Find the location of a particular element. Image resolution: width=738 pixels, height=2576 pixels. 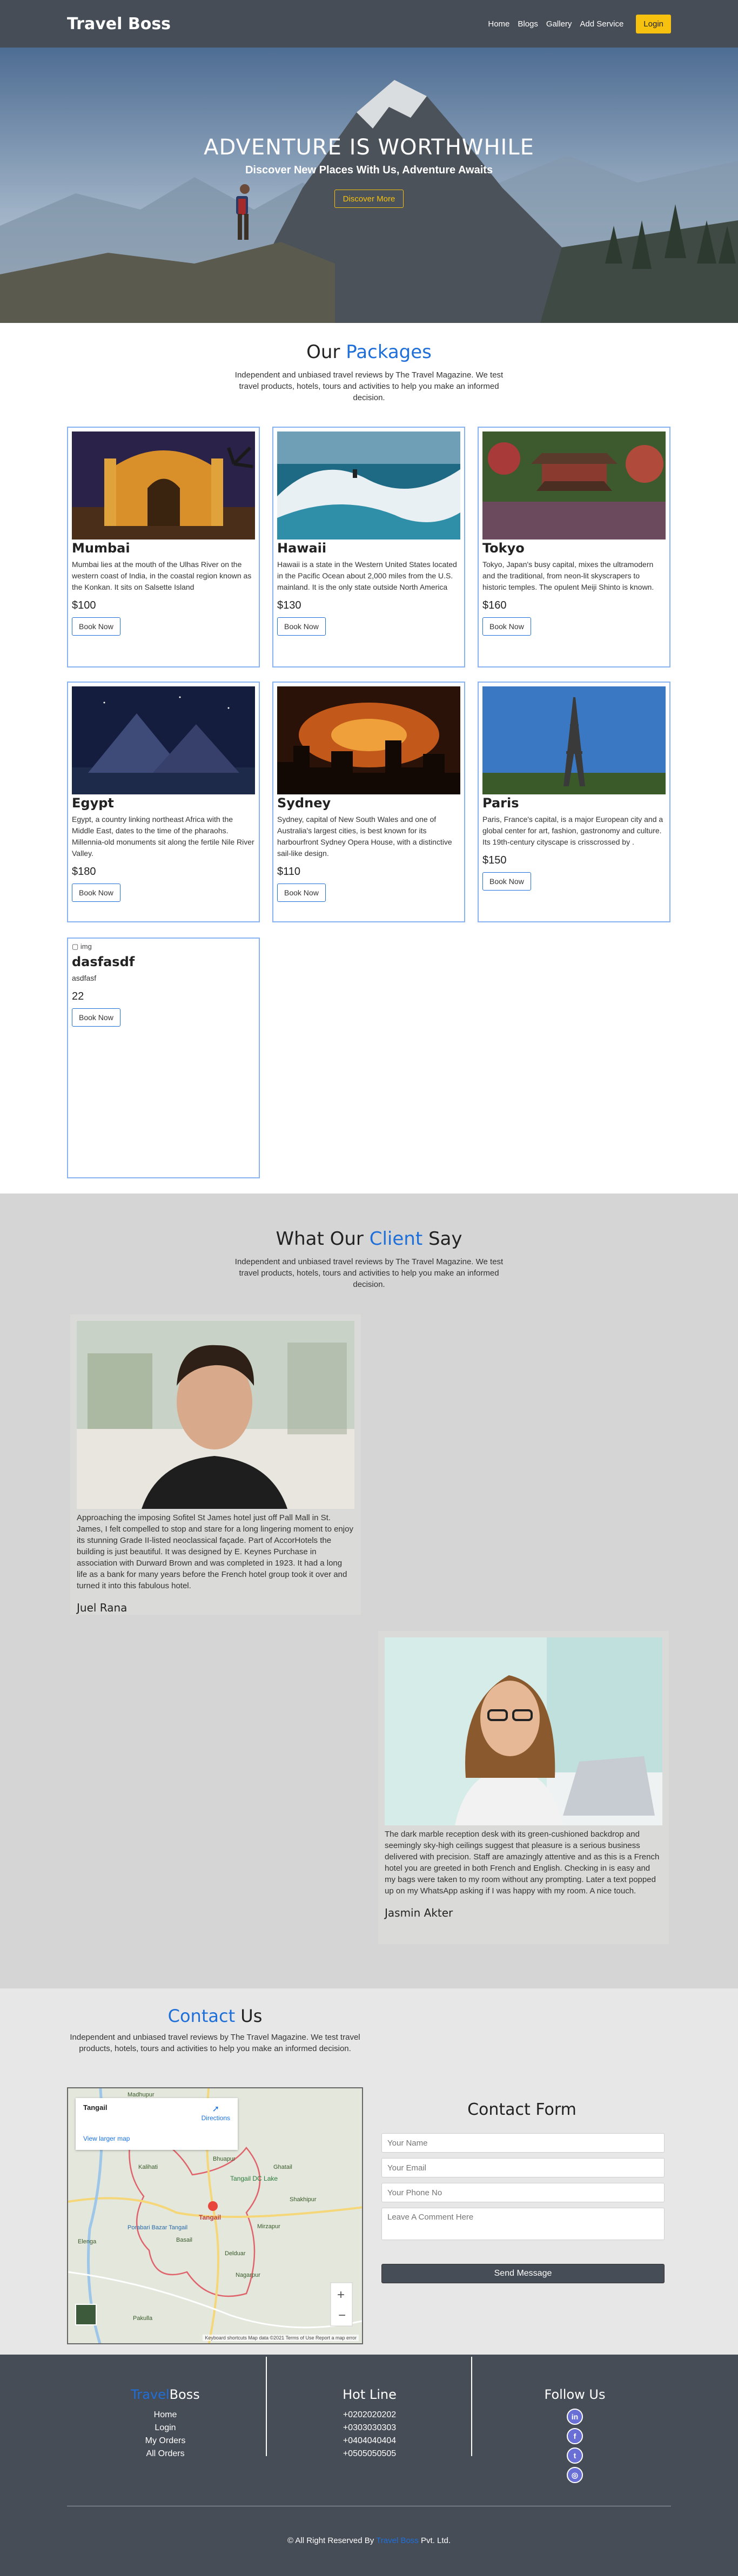

card-title: Paris is located at coordinates (500, 803).